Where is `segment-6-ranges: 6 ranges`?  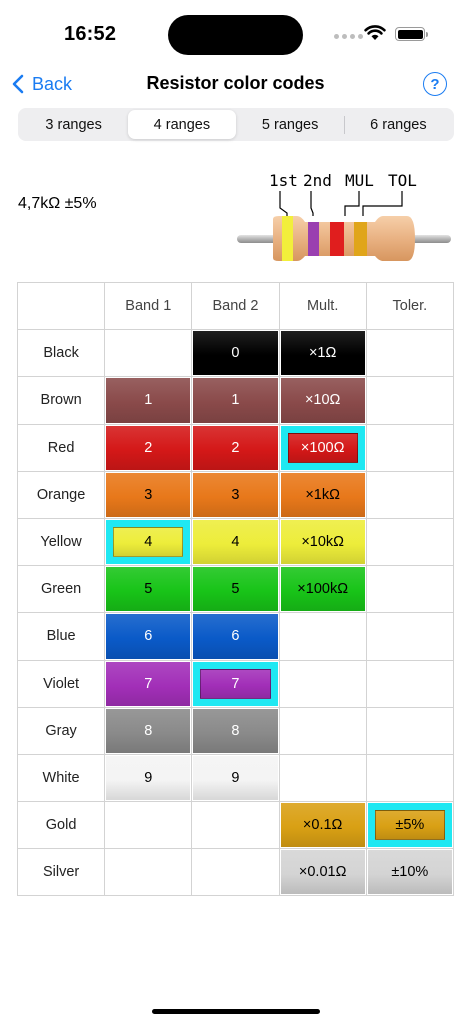 segment-6-ranges: 6 ranges is located at coordinates (398, 124).